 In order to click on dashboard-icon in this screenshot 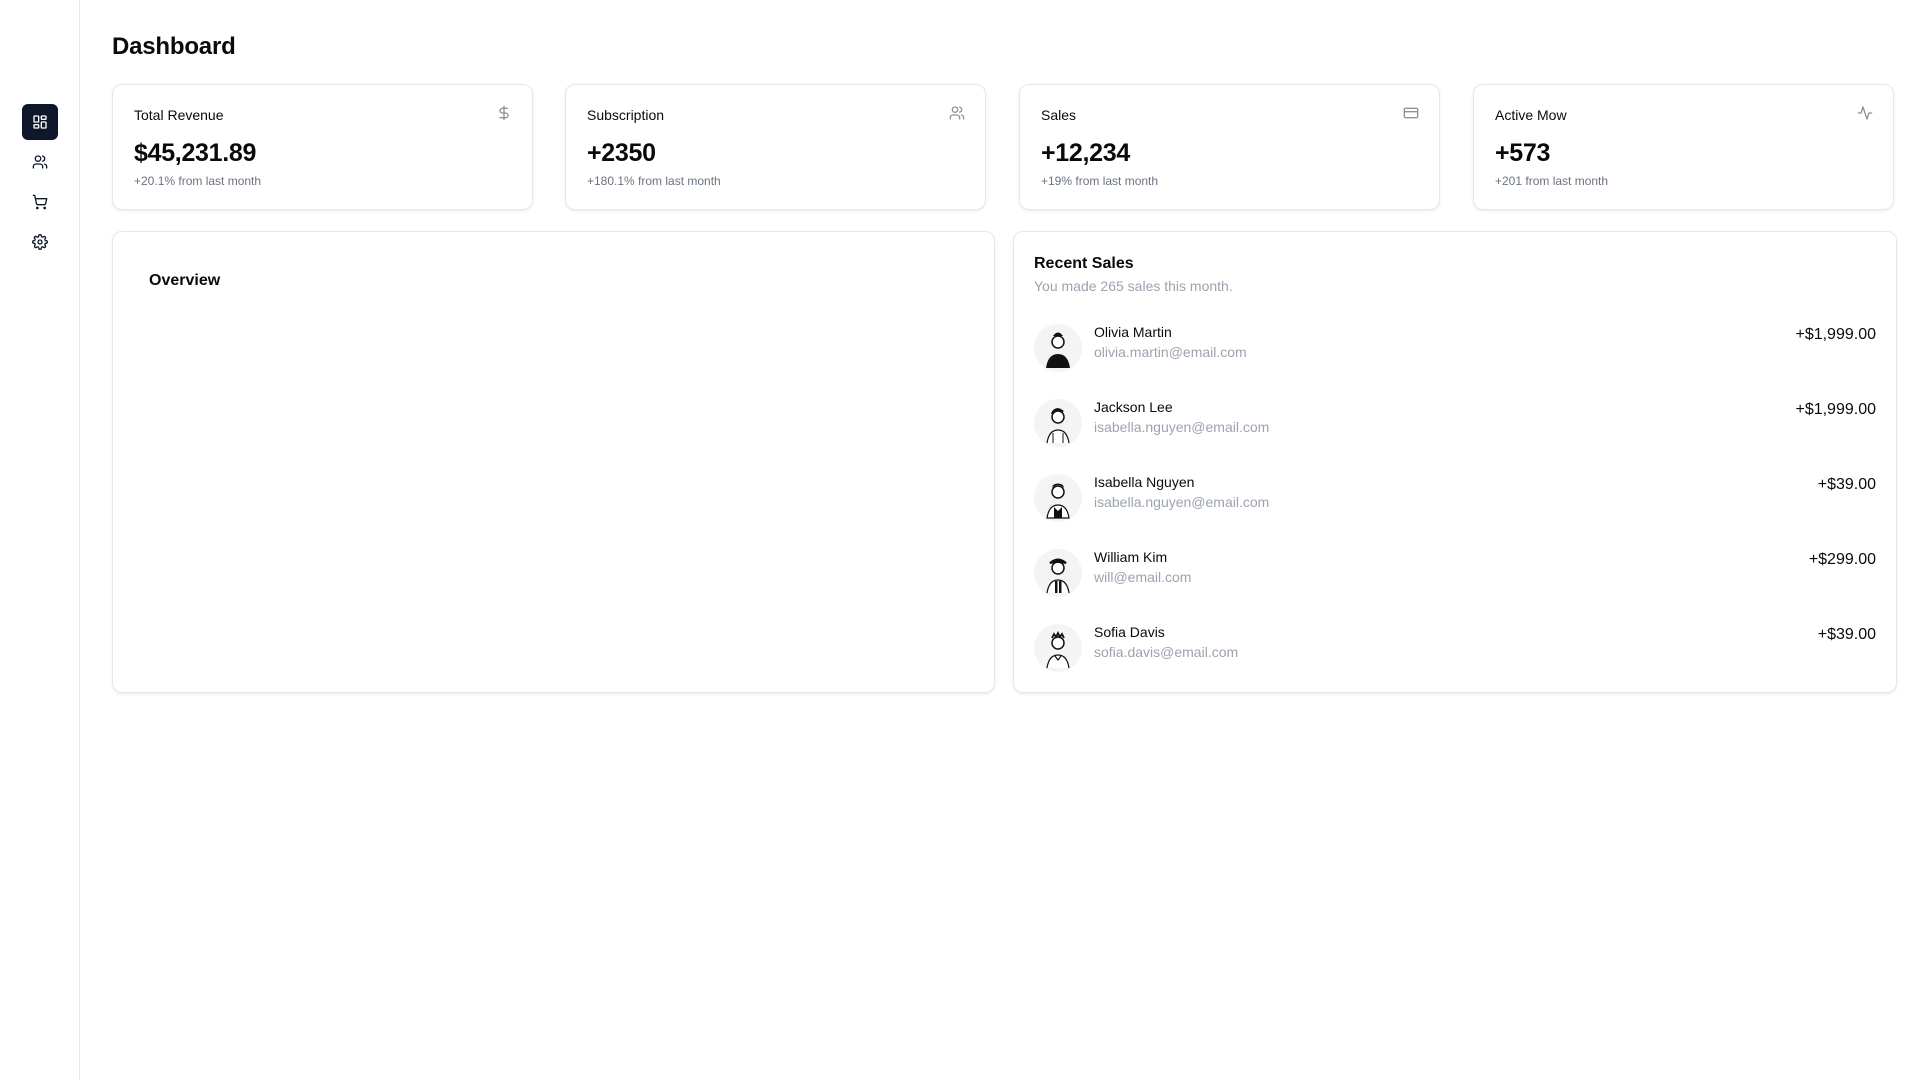, I will do `click(40, 122)`.